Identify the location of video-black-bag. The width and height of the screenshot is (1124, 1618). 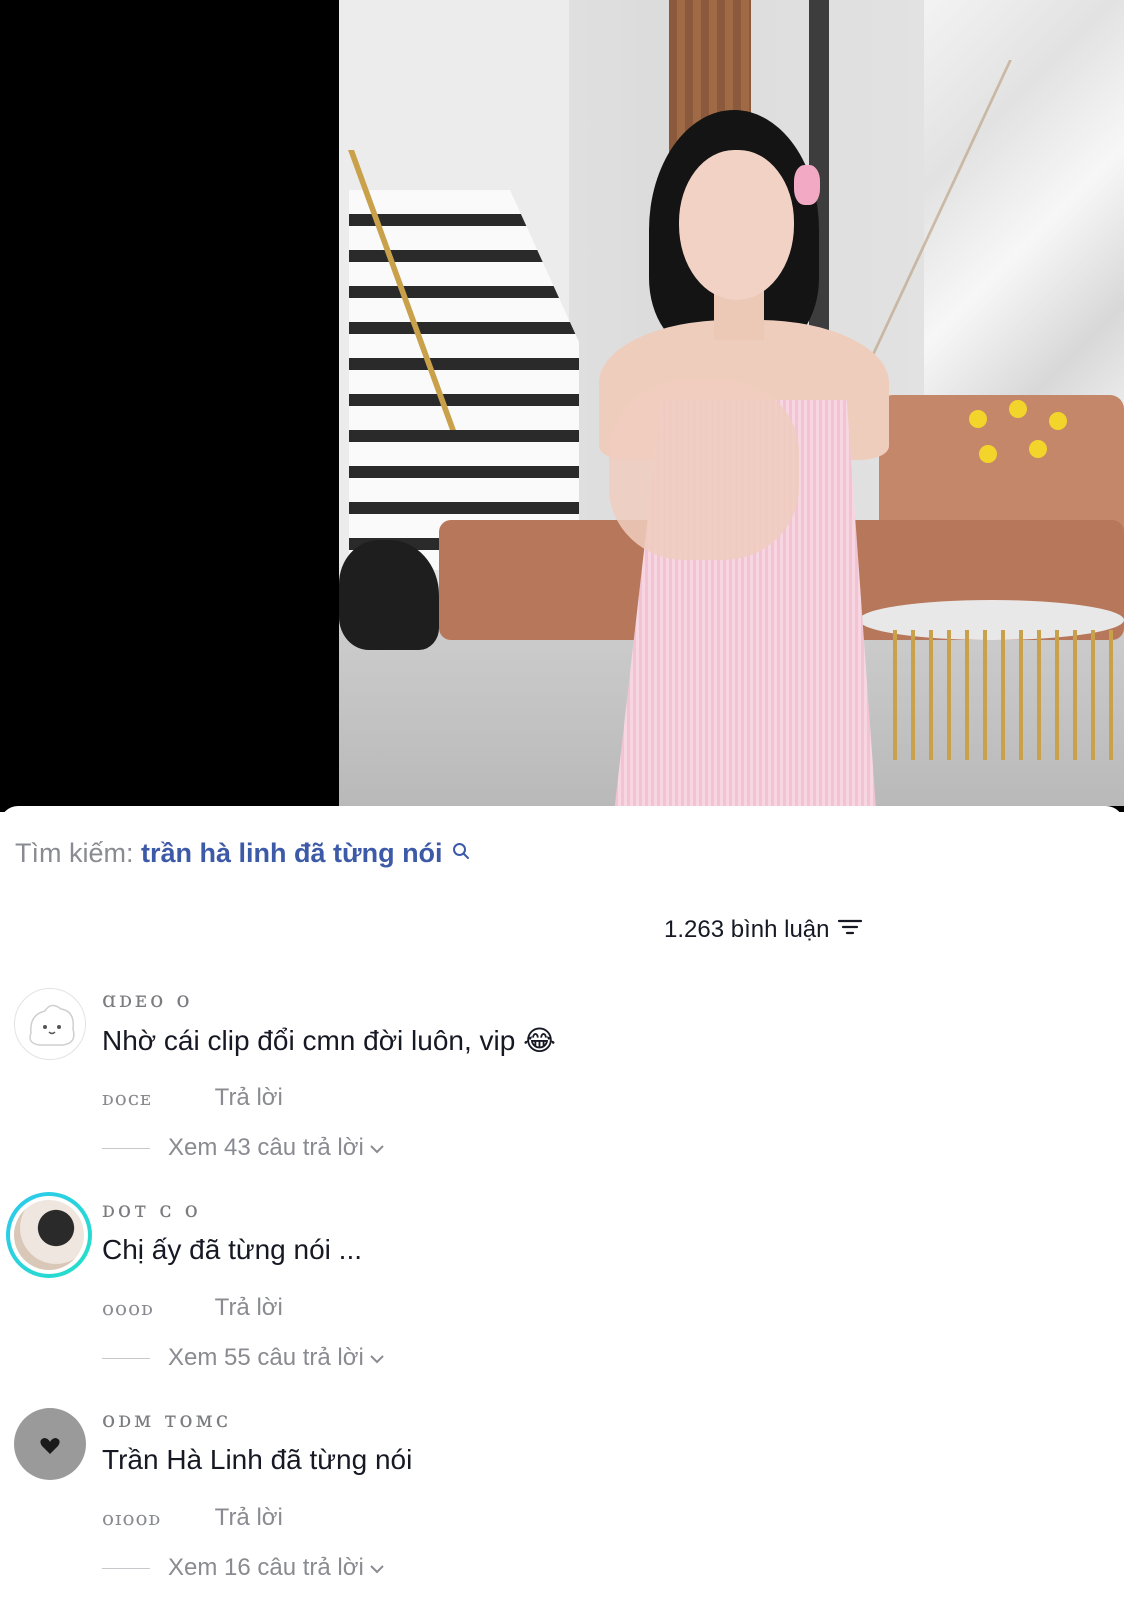
(389, 595).